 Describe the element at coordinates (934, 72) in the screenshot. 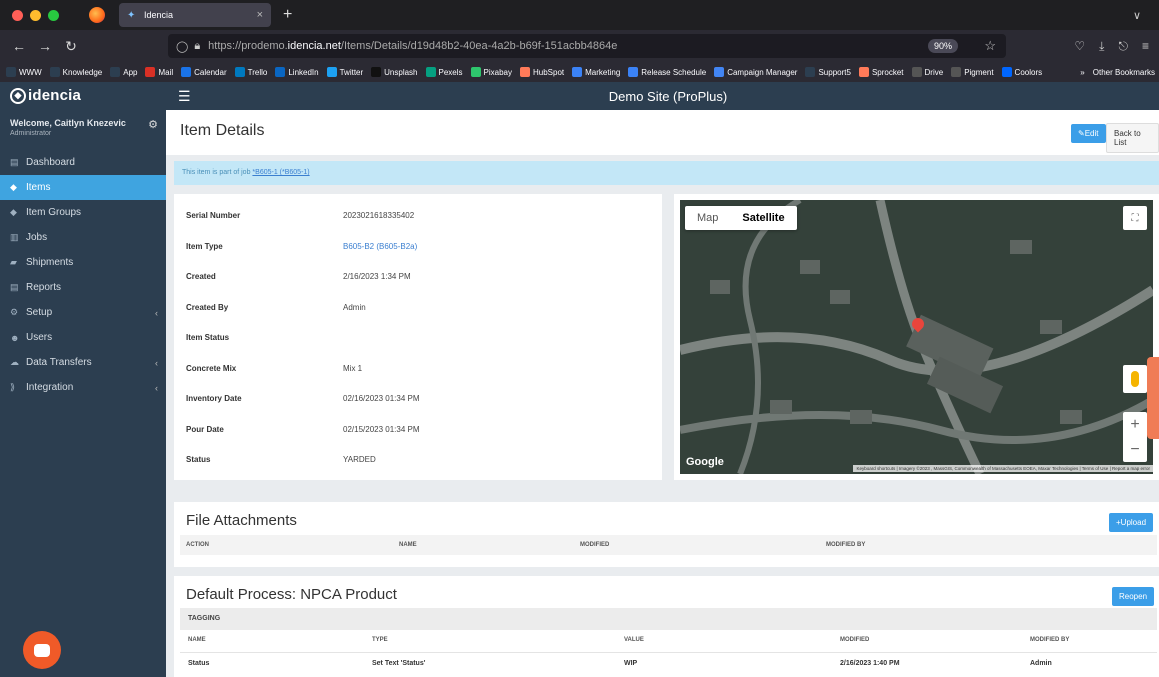

I see `bookmark-label: Drive` at that location.